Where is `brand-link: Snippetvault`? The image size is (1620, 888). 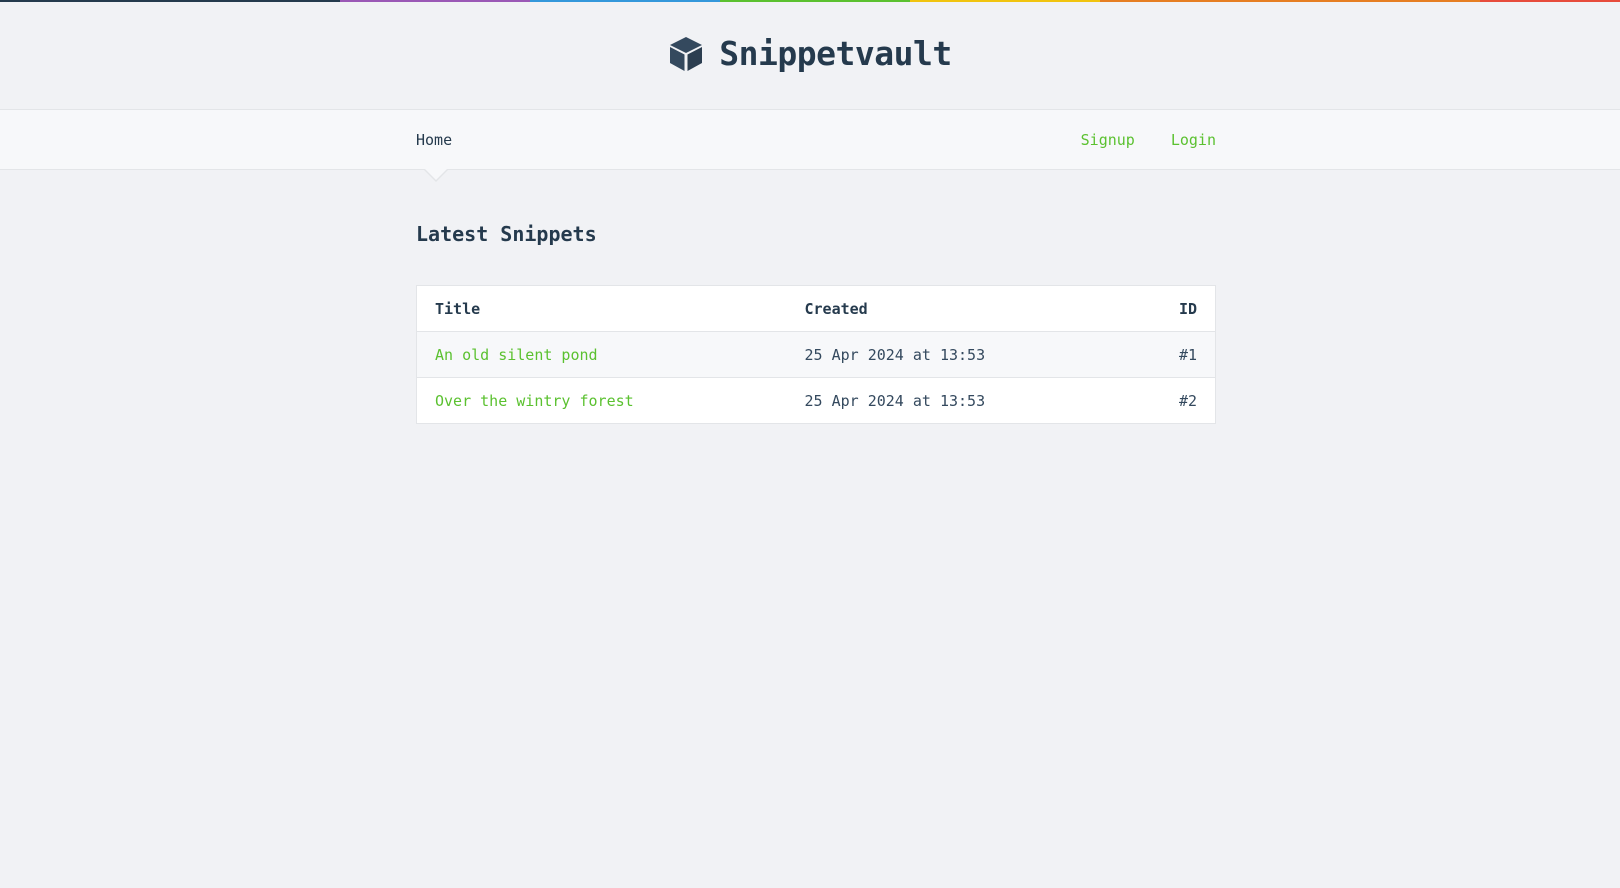 brand-link: Snippetvault is located at coordinates (810, 53).